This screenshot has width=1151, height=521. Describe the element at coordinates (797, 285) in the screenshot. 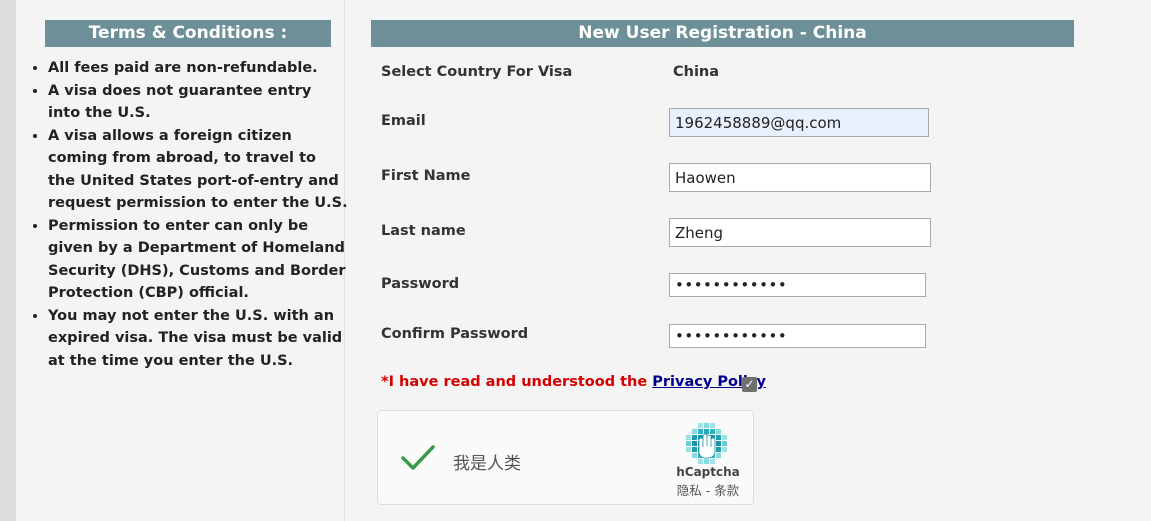

I see `password-field` at that location.